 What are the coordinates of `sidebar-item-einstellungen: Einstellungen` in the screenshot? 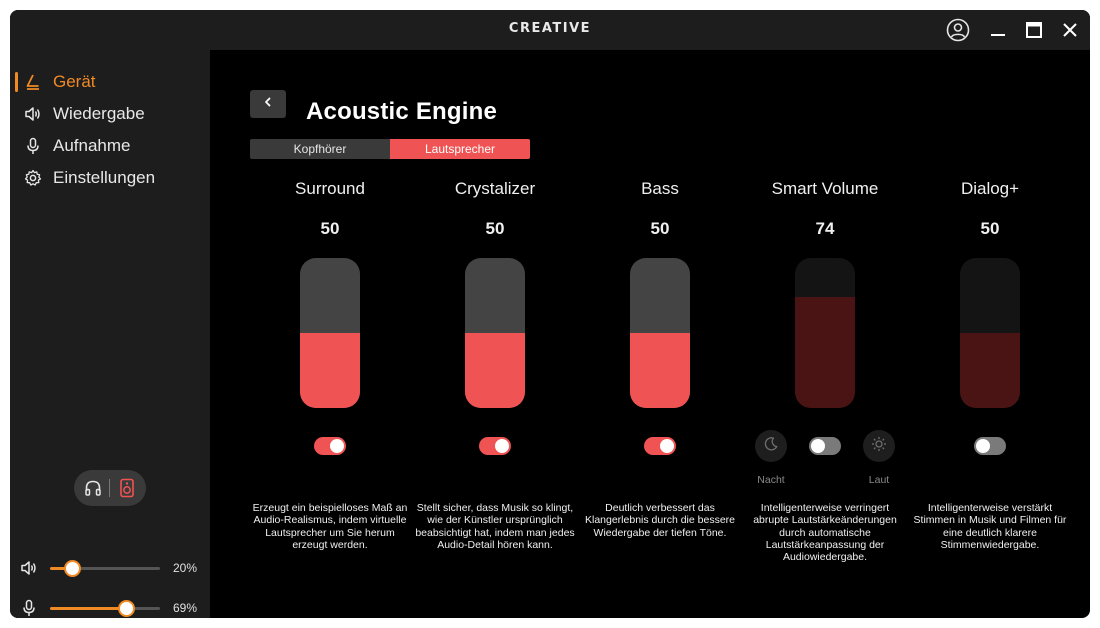 It's located at (110, 178).